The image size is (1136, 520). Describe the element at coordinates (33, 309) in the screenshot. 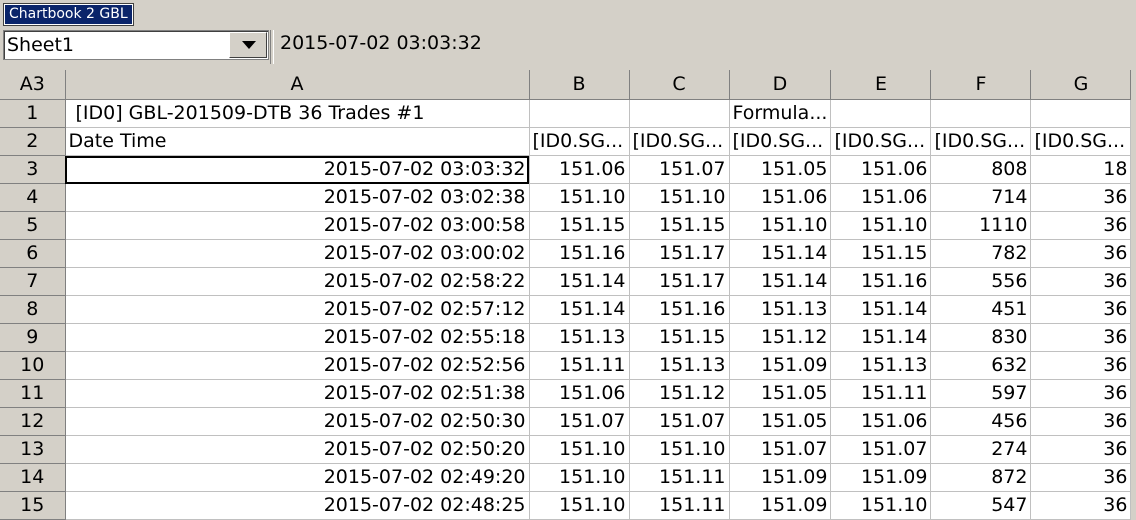

I see `row-header: 8` at that location.